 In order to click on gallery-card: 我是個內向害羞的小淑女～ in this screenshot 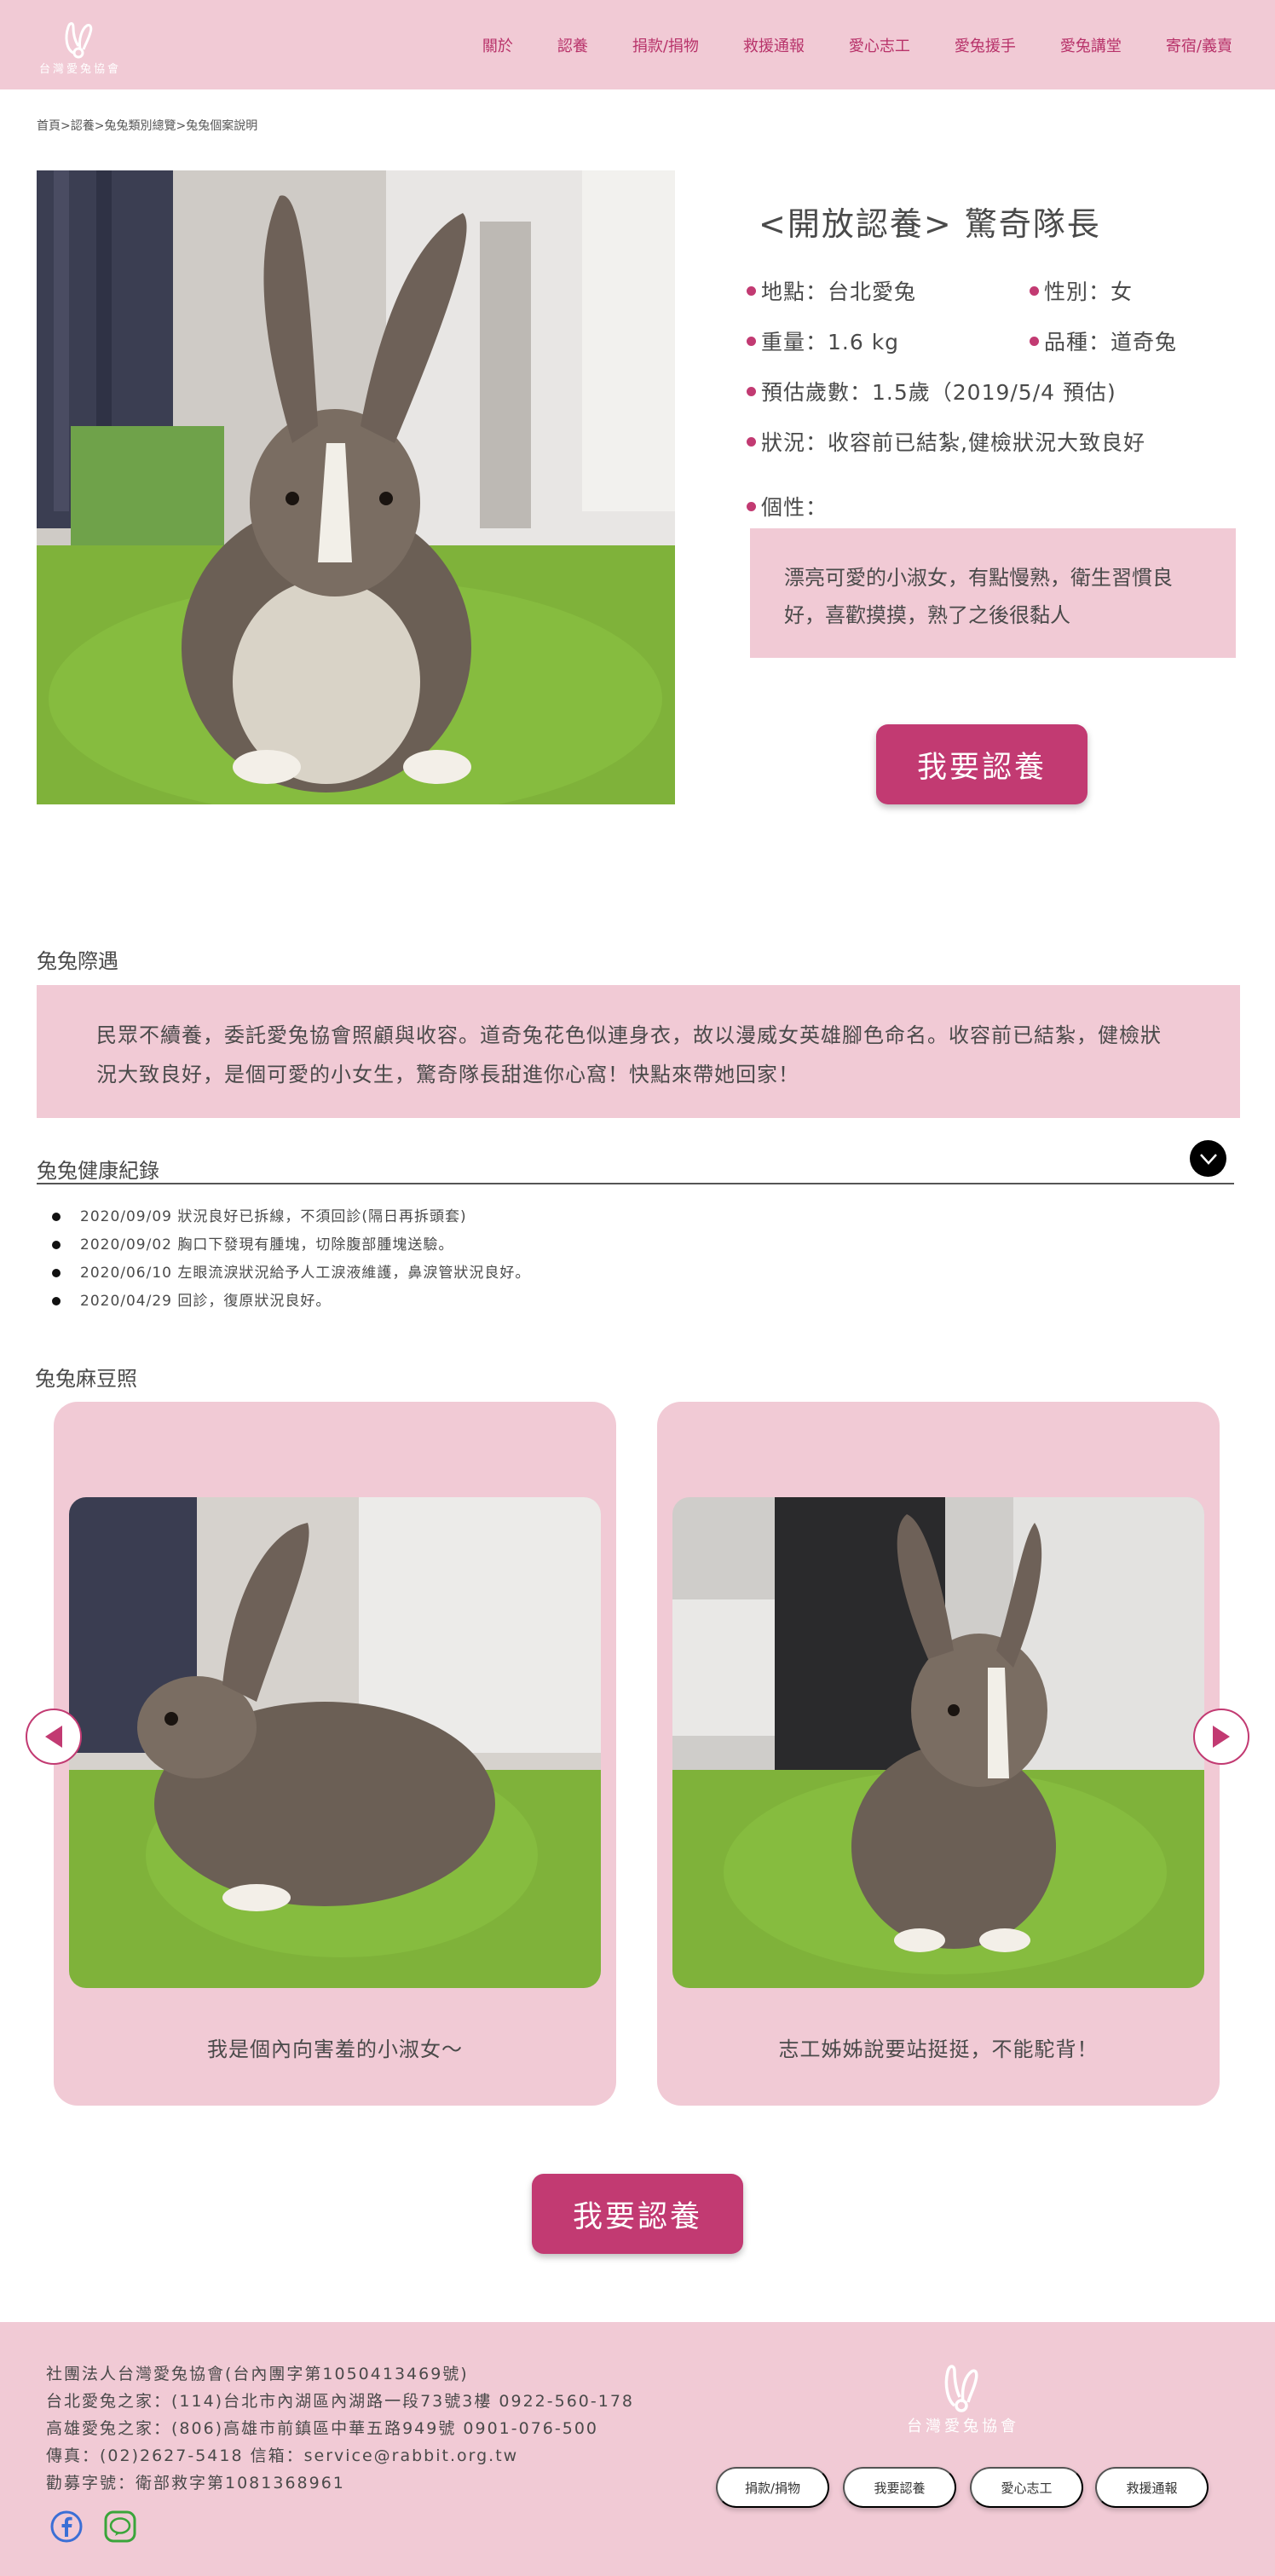, I will do `click(335, 1754)`.